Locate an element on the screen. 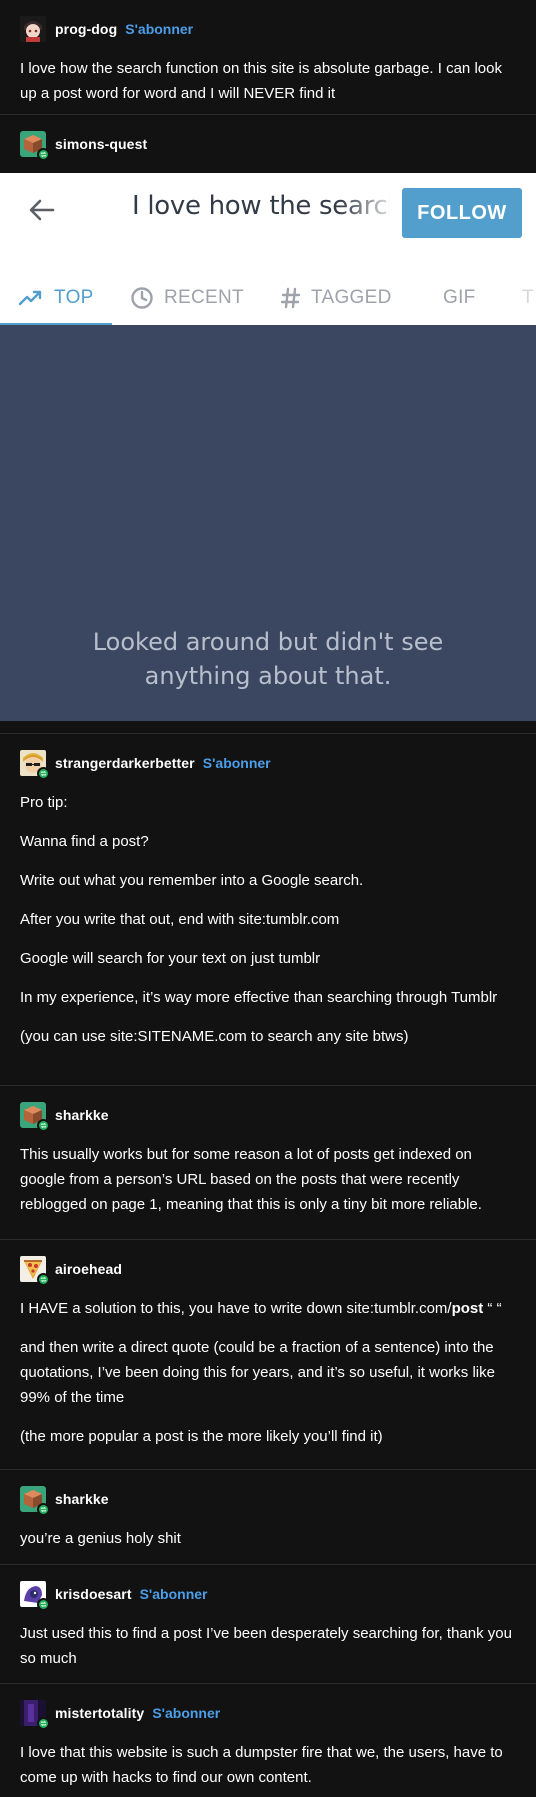 Image resolution: width=536 pixels, height=1797 pixels. username: prog-dog is located at coordinates (86, 29).